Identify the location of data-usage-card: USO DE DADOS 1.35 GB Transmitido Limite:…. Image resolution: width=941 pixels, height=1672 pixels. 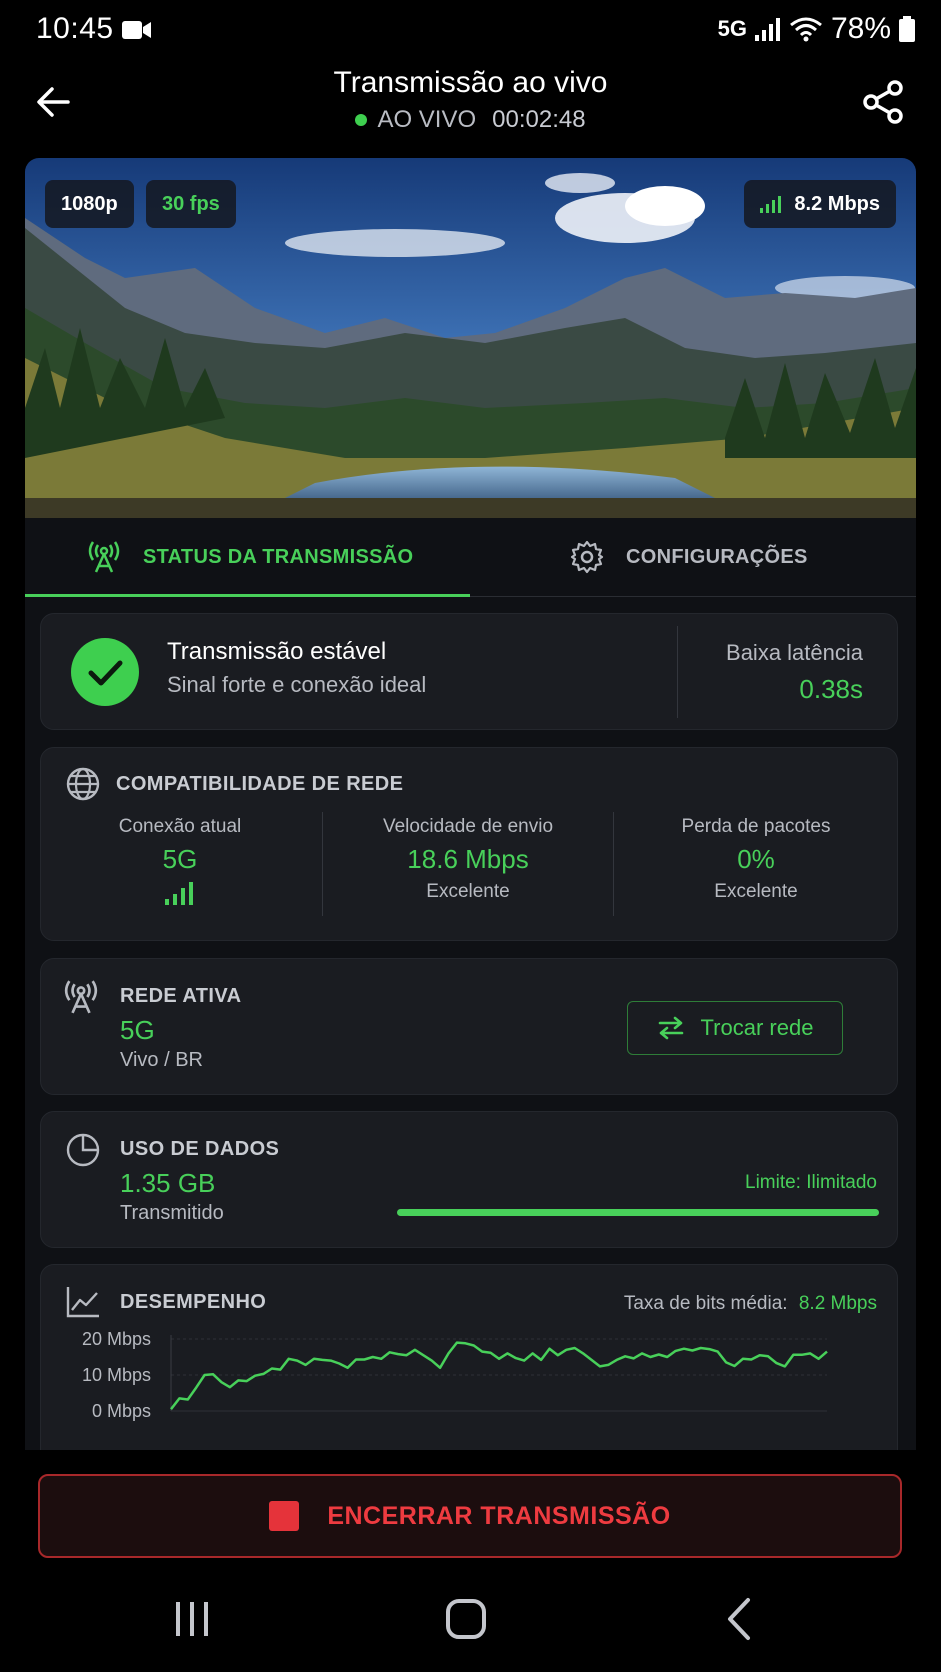
(469, 1179).